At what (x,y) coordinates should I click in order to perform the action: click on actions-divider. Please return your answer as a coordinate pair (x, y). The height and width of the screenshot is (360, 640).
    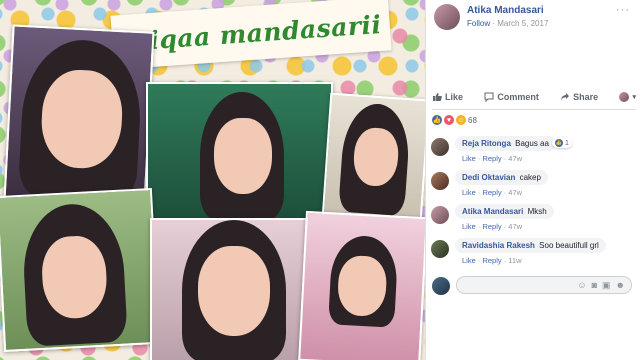
    Looking at the image, I should click on (534, 109).